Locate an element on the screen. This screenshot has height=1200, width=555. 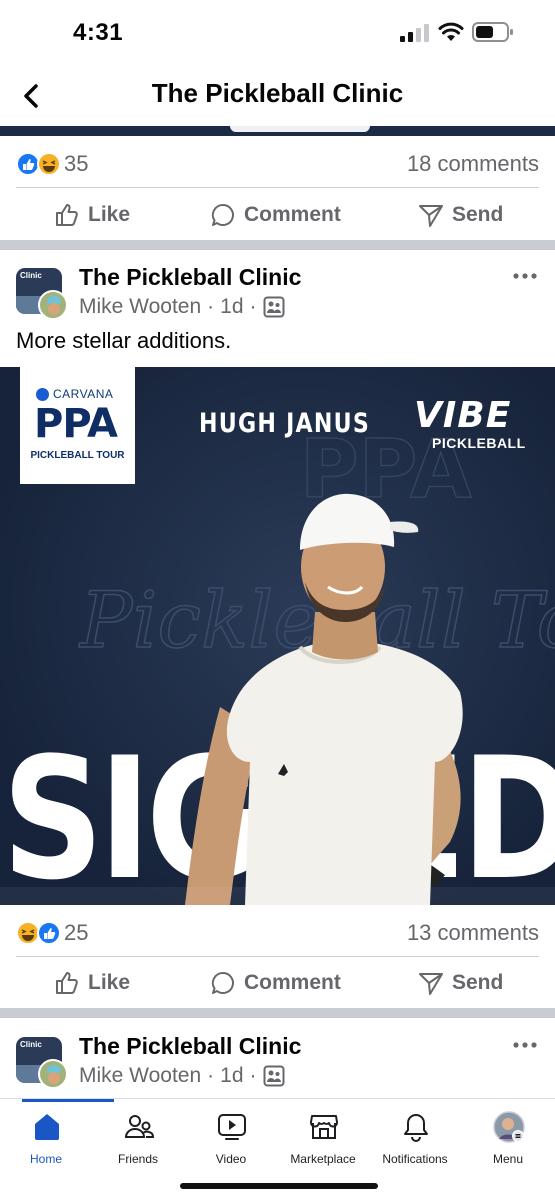
nav-menu-label: Menu is located at coordinates (508, 1159).